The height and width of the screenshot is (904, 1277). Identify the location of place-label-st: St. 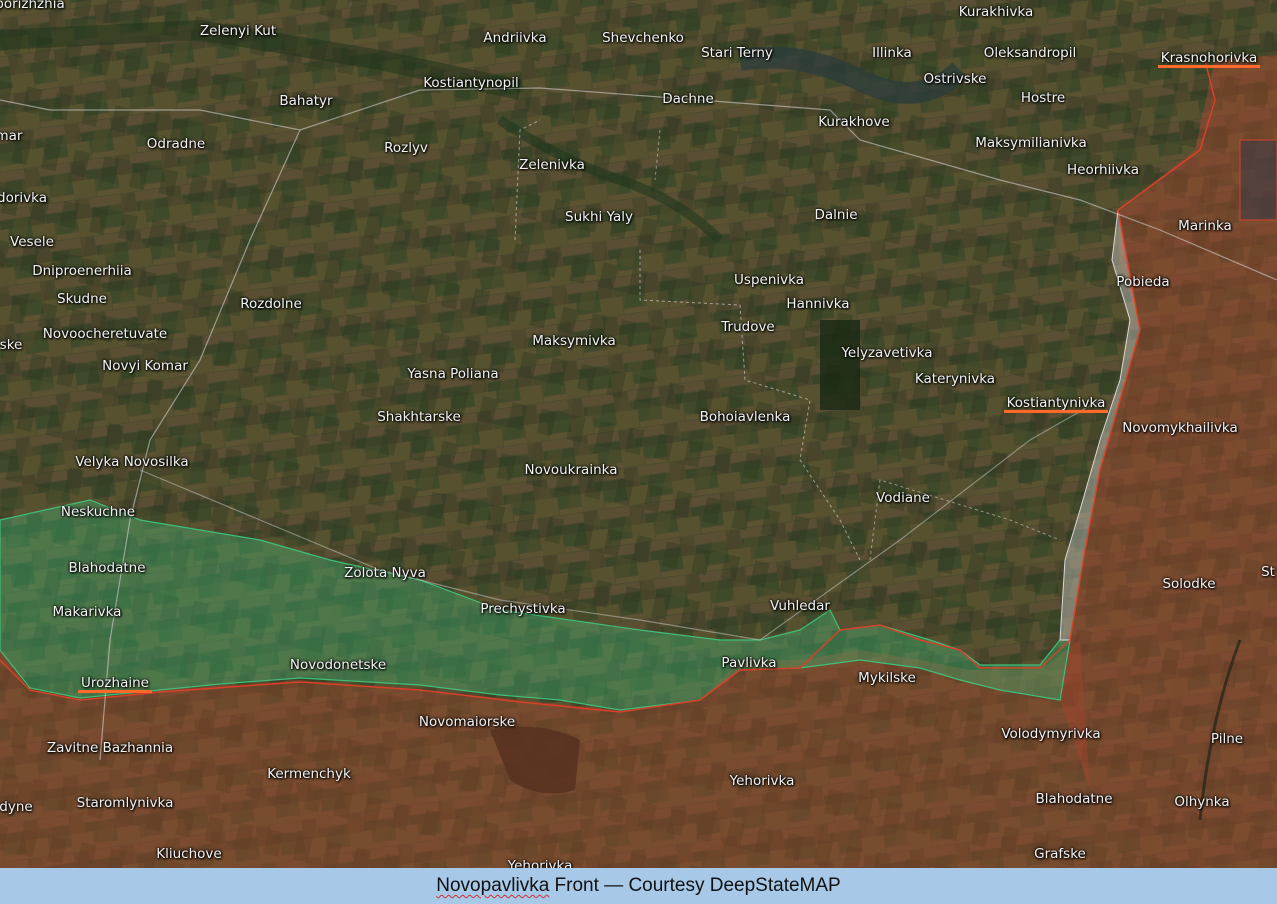
(1268, 572).